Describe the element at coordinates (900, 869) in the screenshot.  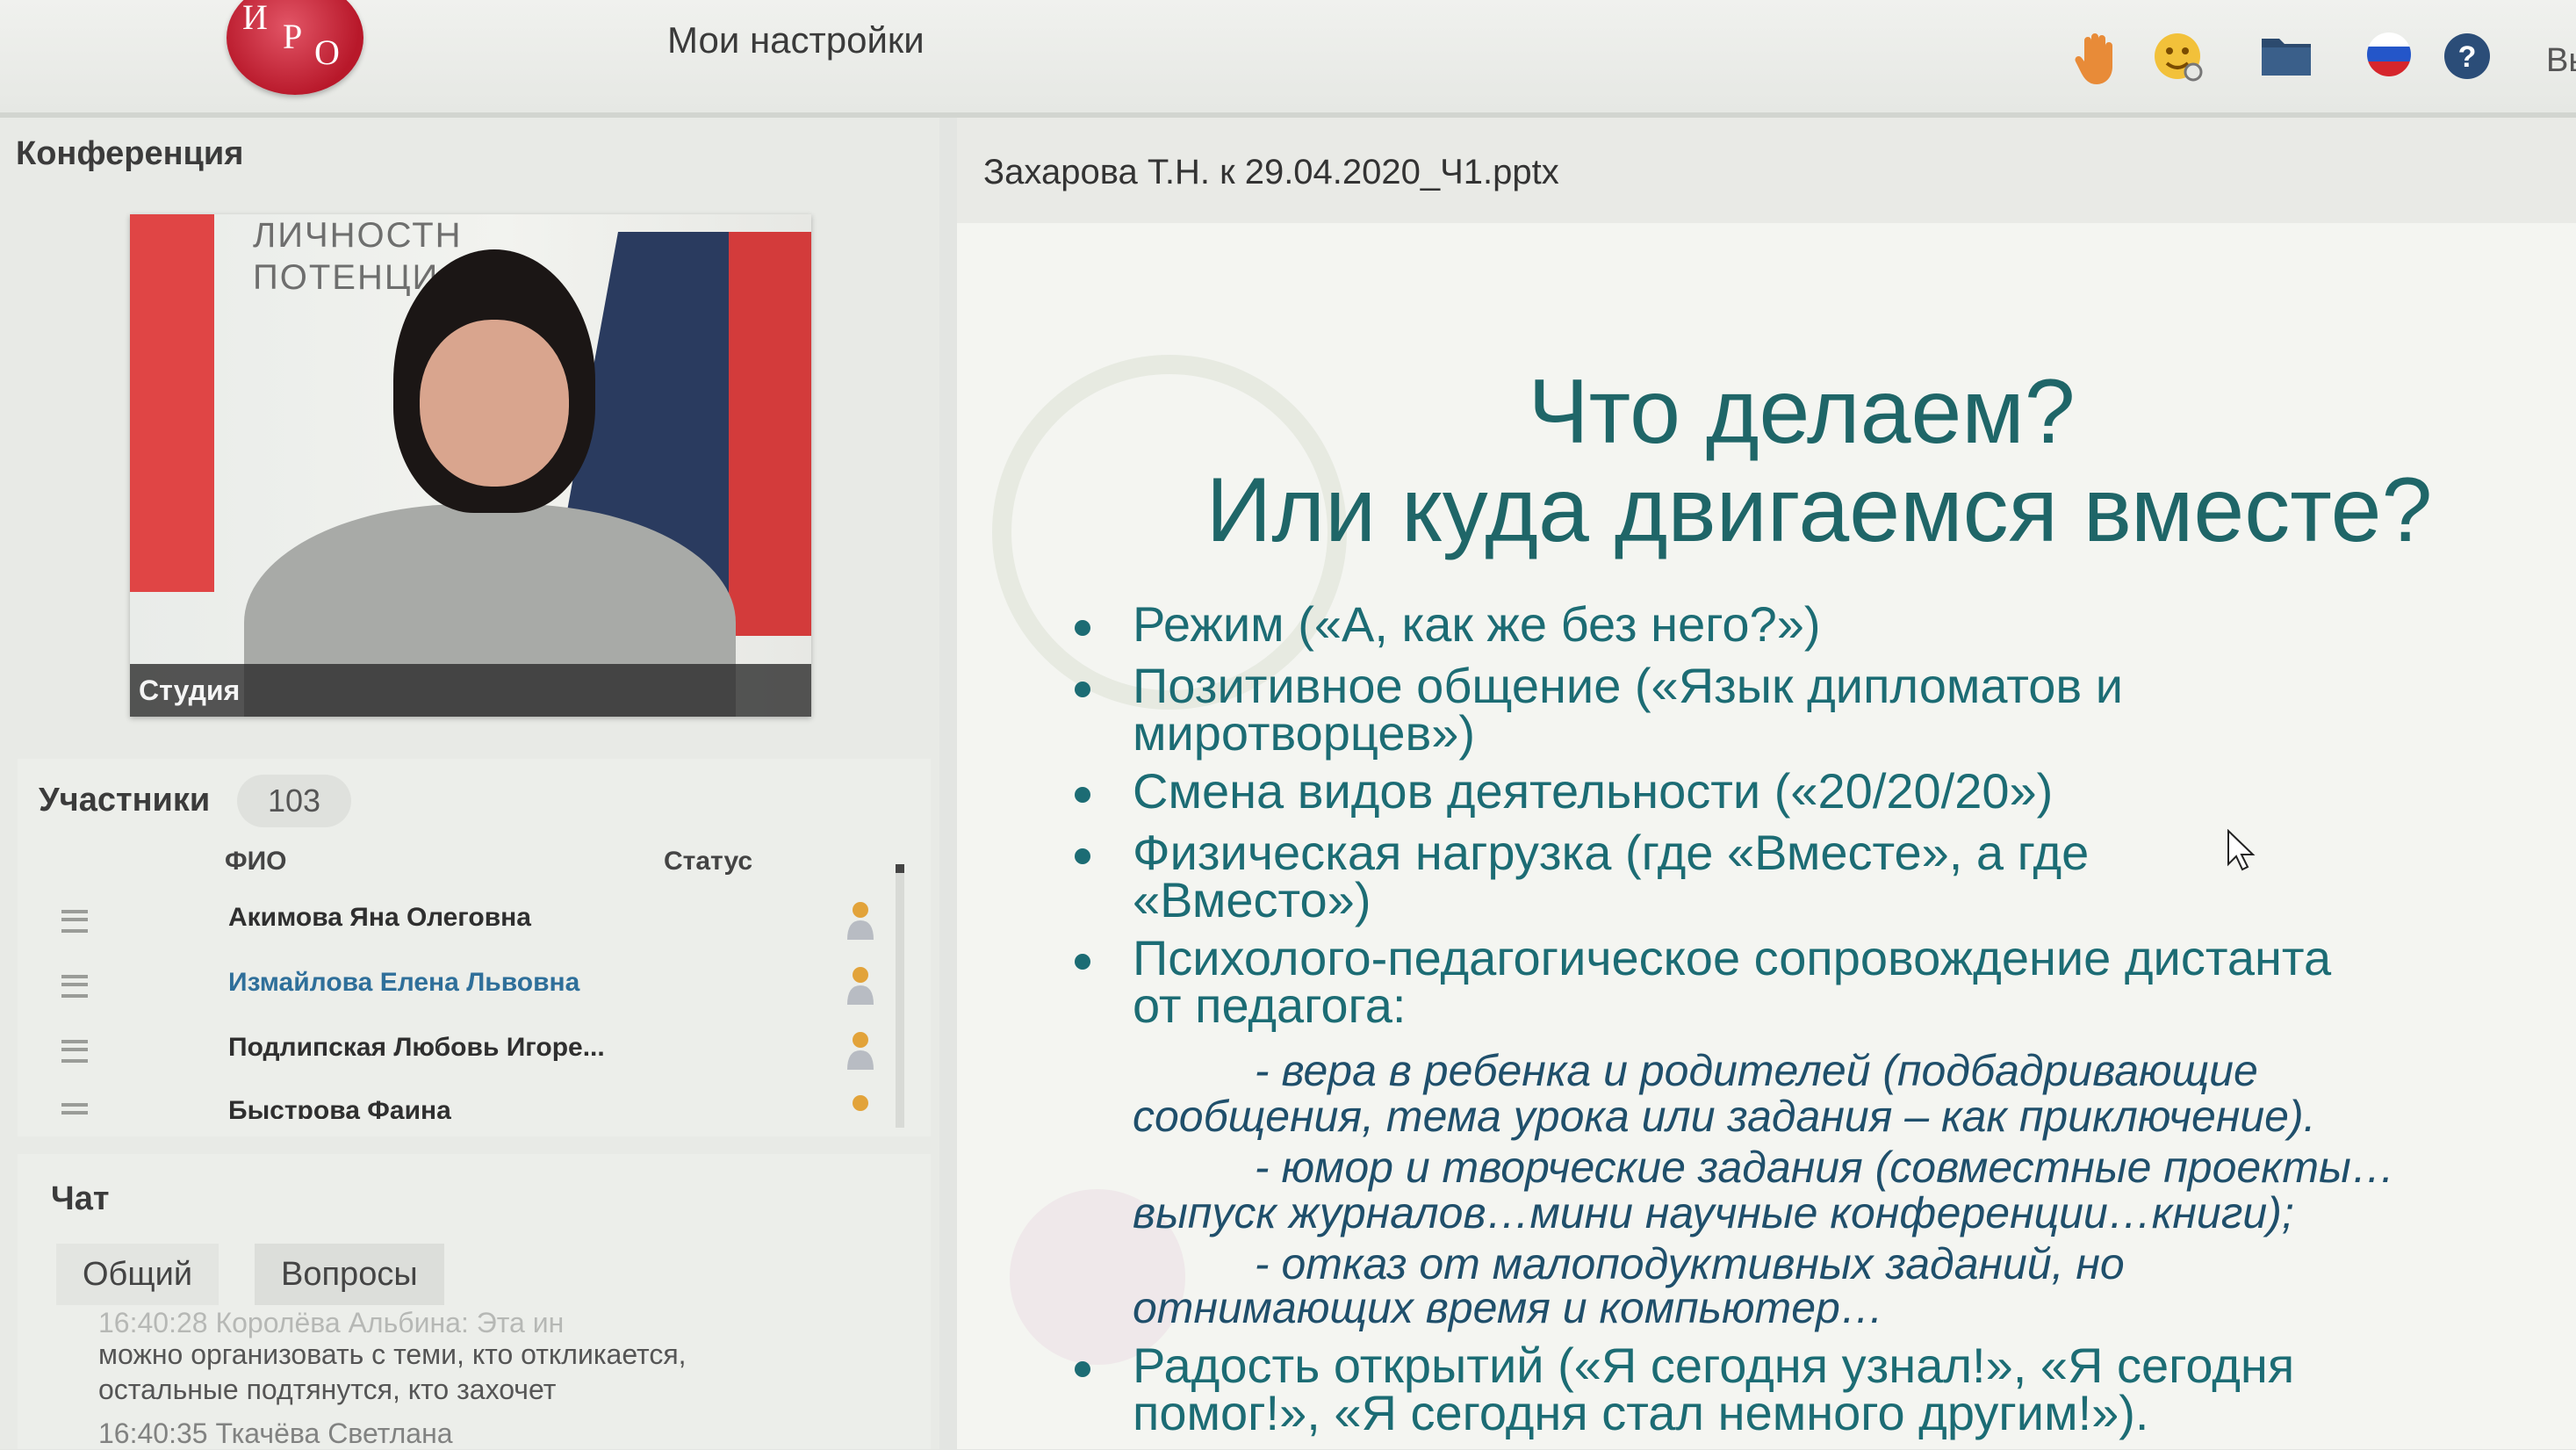
I see `participants-scroll-thumb` at that location.